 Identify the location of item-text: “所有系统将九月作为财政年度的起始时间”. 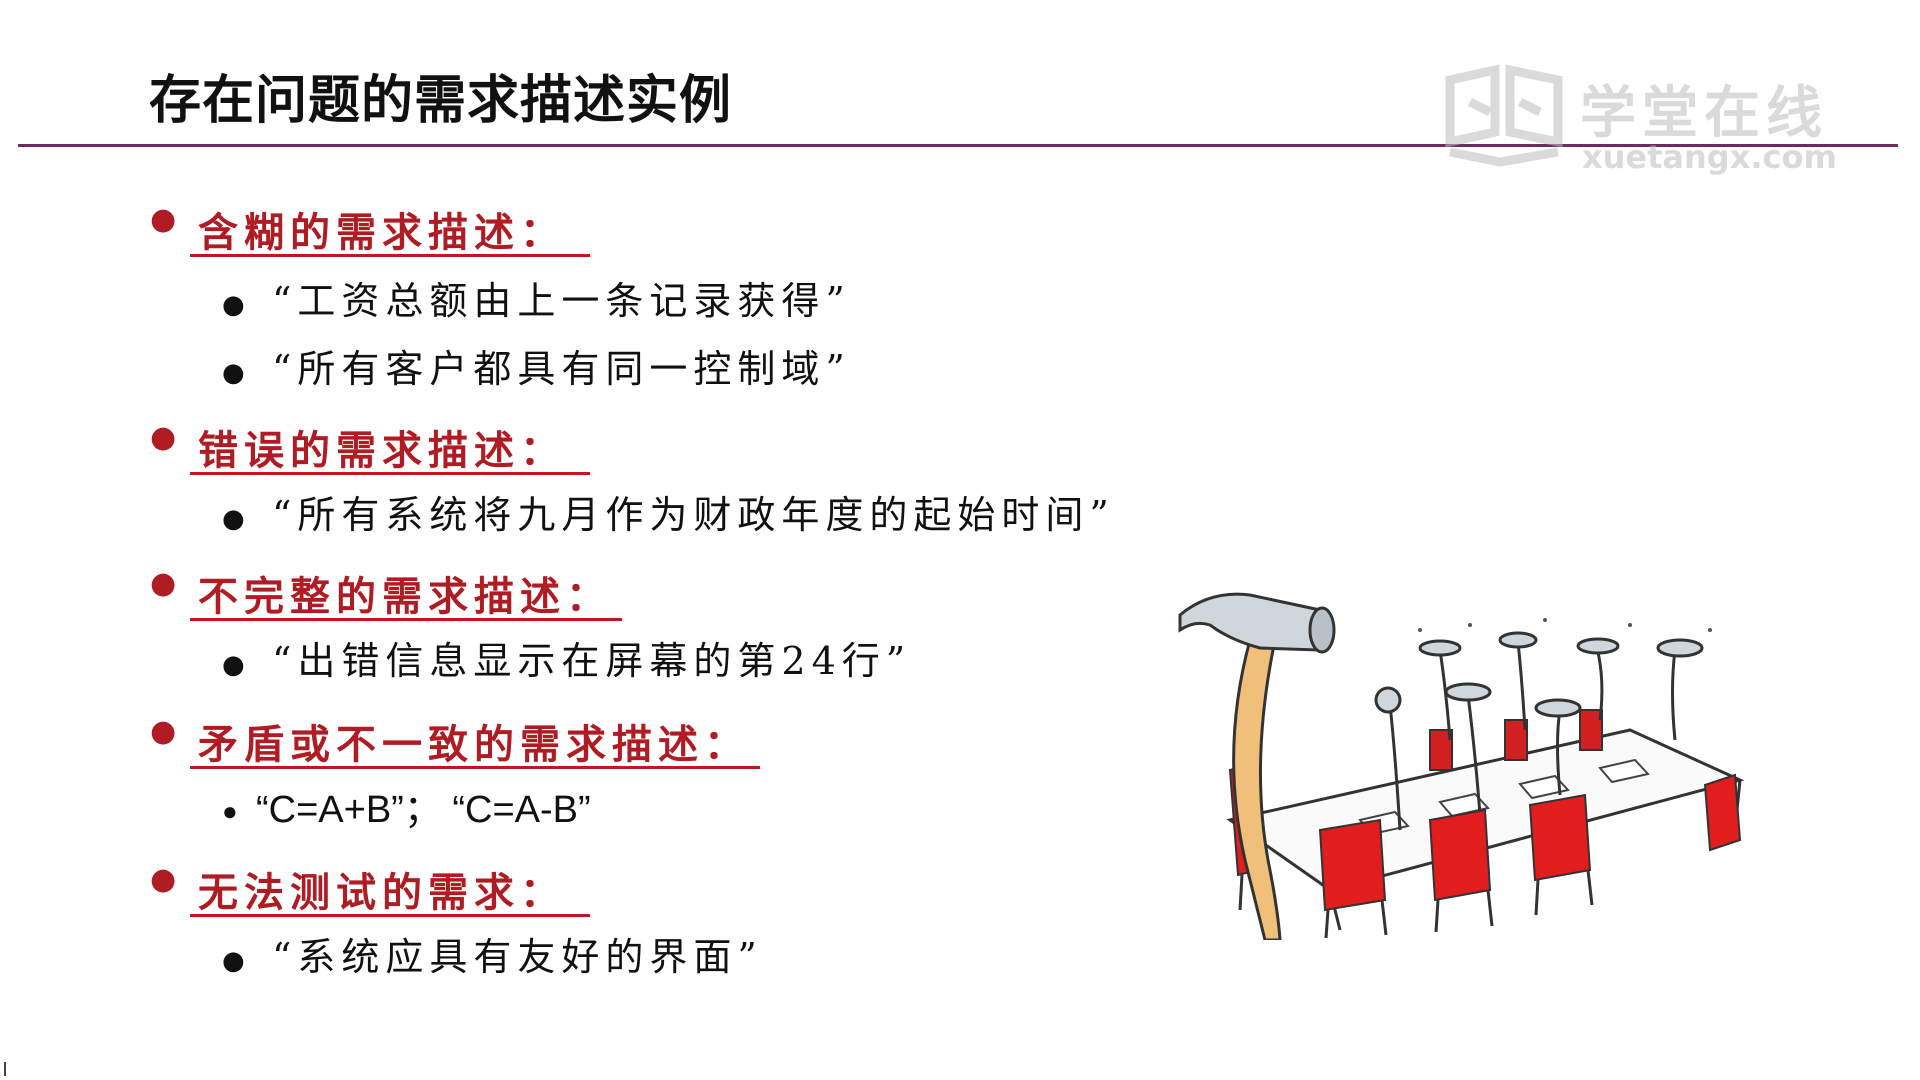
(693, 515).